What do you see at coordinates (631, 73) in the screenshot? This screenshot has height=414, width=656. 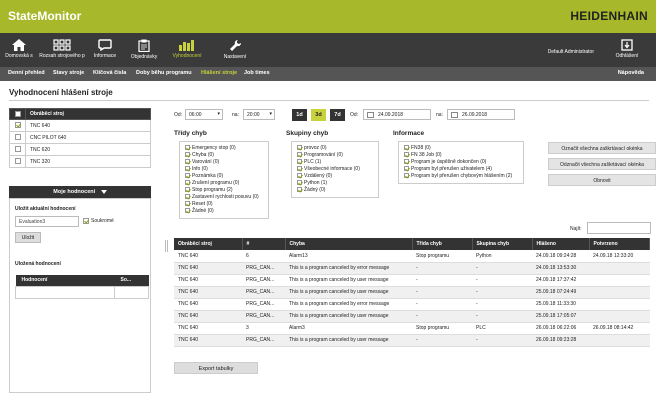 I see `help-link: Nápověda` at bounding box center [631, 73].